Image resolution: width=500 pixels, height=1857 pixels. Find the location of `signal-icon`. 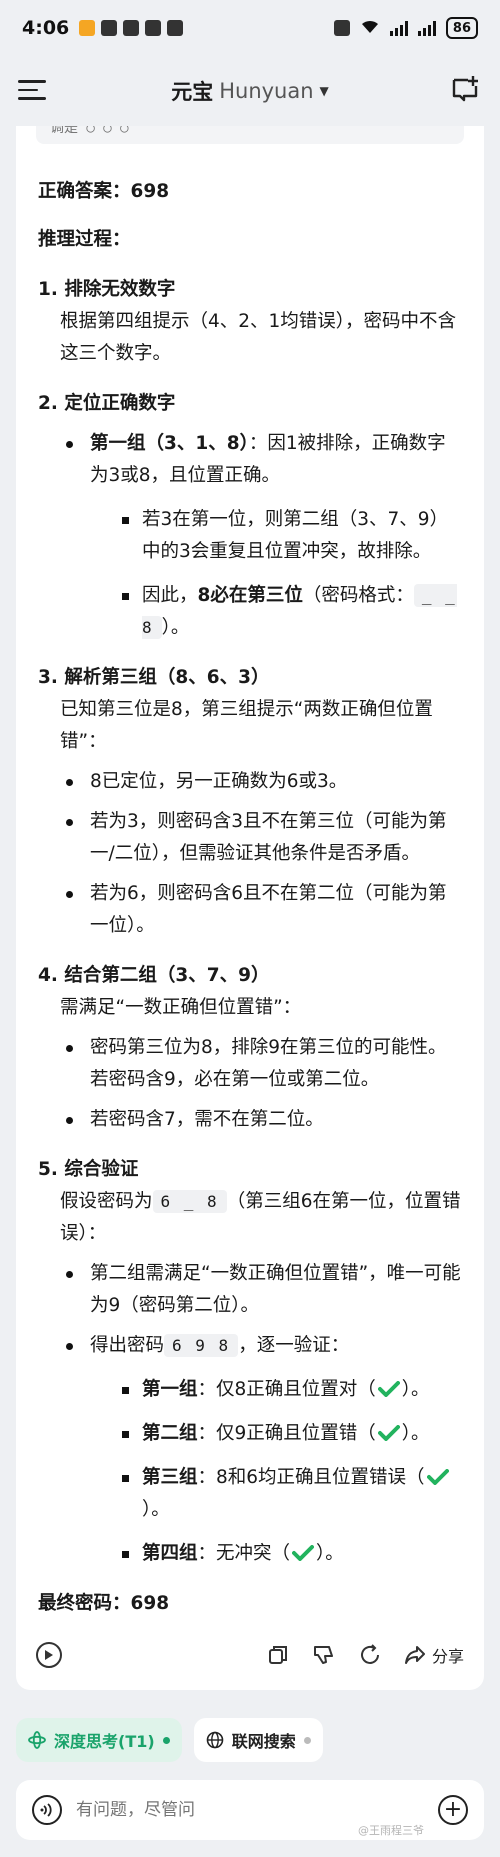

signal-icon is located at coordinates (398, 28).